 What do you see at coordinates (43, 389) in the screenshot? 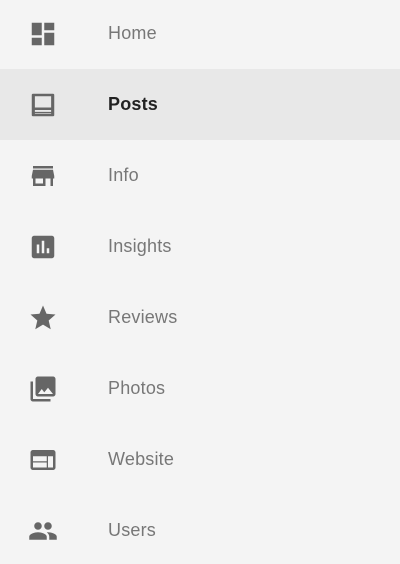
I see `photo-library-icon` at bounding box center [43, 389].